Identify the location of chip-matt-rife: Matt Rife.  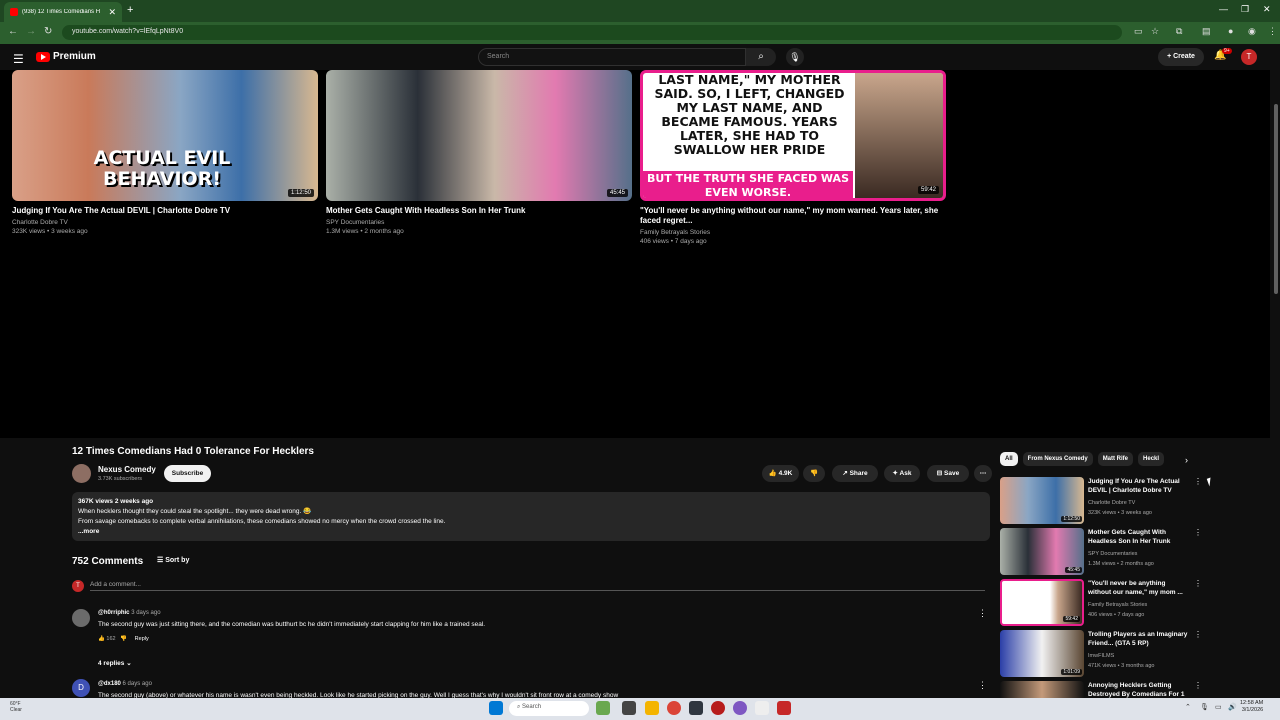
(1115, 459).